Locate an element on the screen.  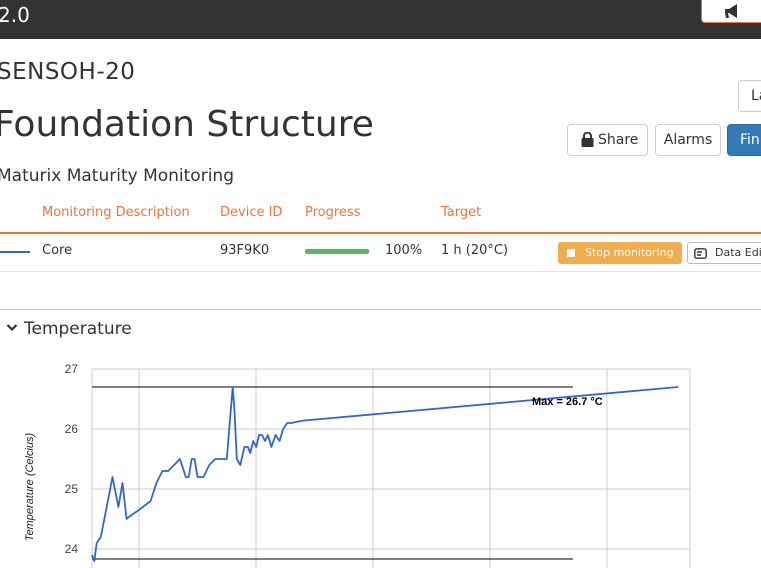
data-editor-icon is located at coordinates (700, 253).